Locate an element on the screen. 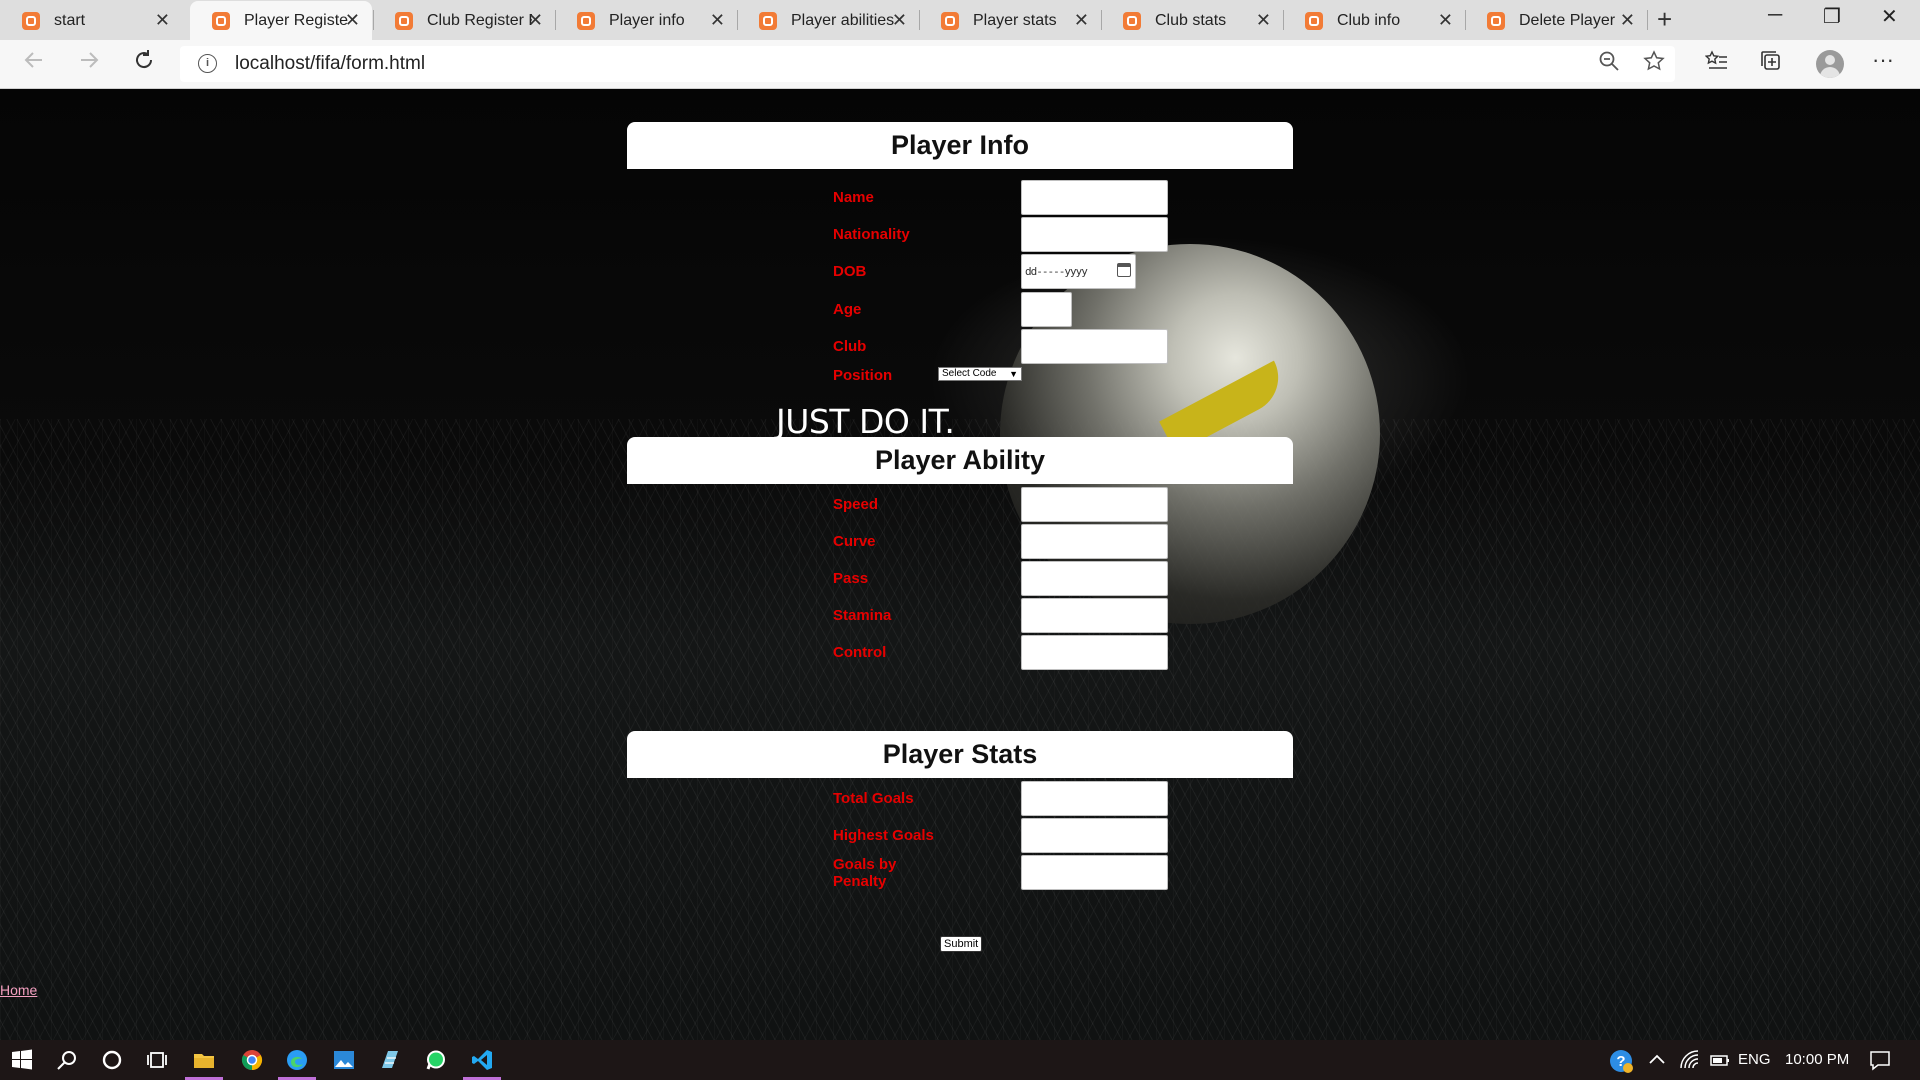 The image size is (1920, 1080). highest-goals-input is located at coordinates (1094, 835).